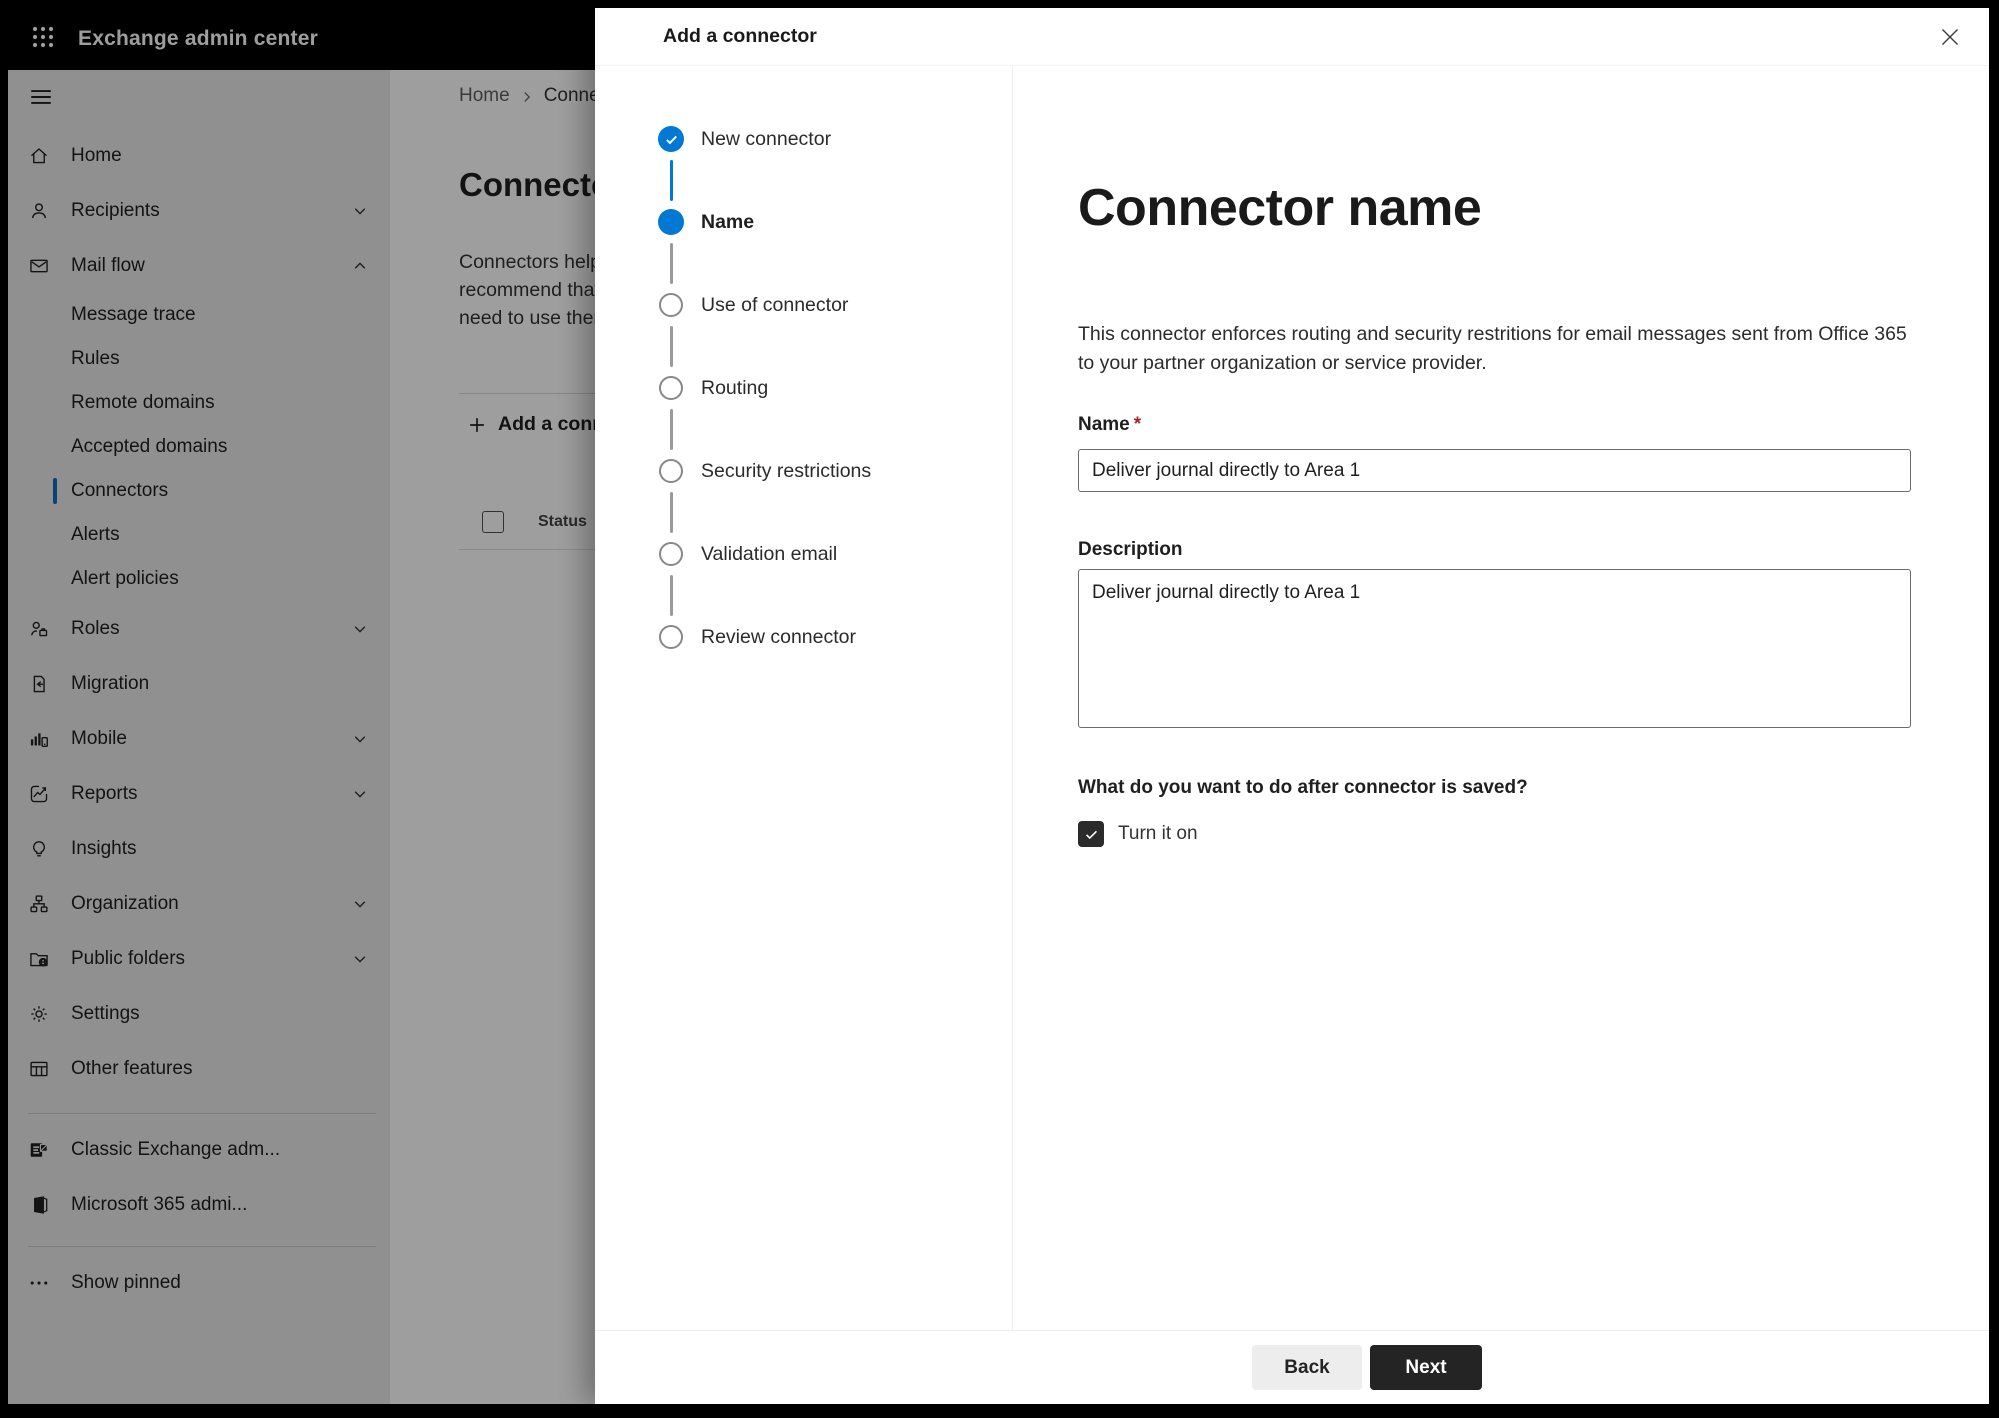  Describe the element at coordinates (1158, 833) in the screenshot. I see `turn-on-label: Turn it on` at that location.